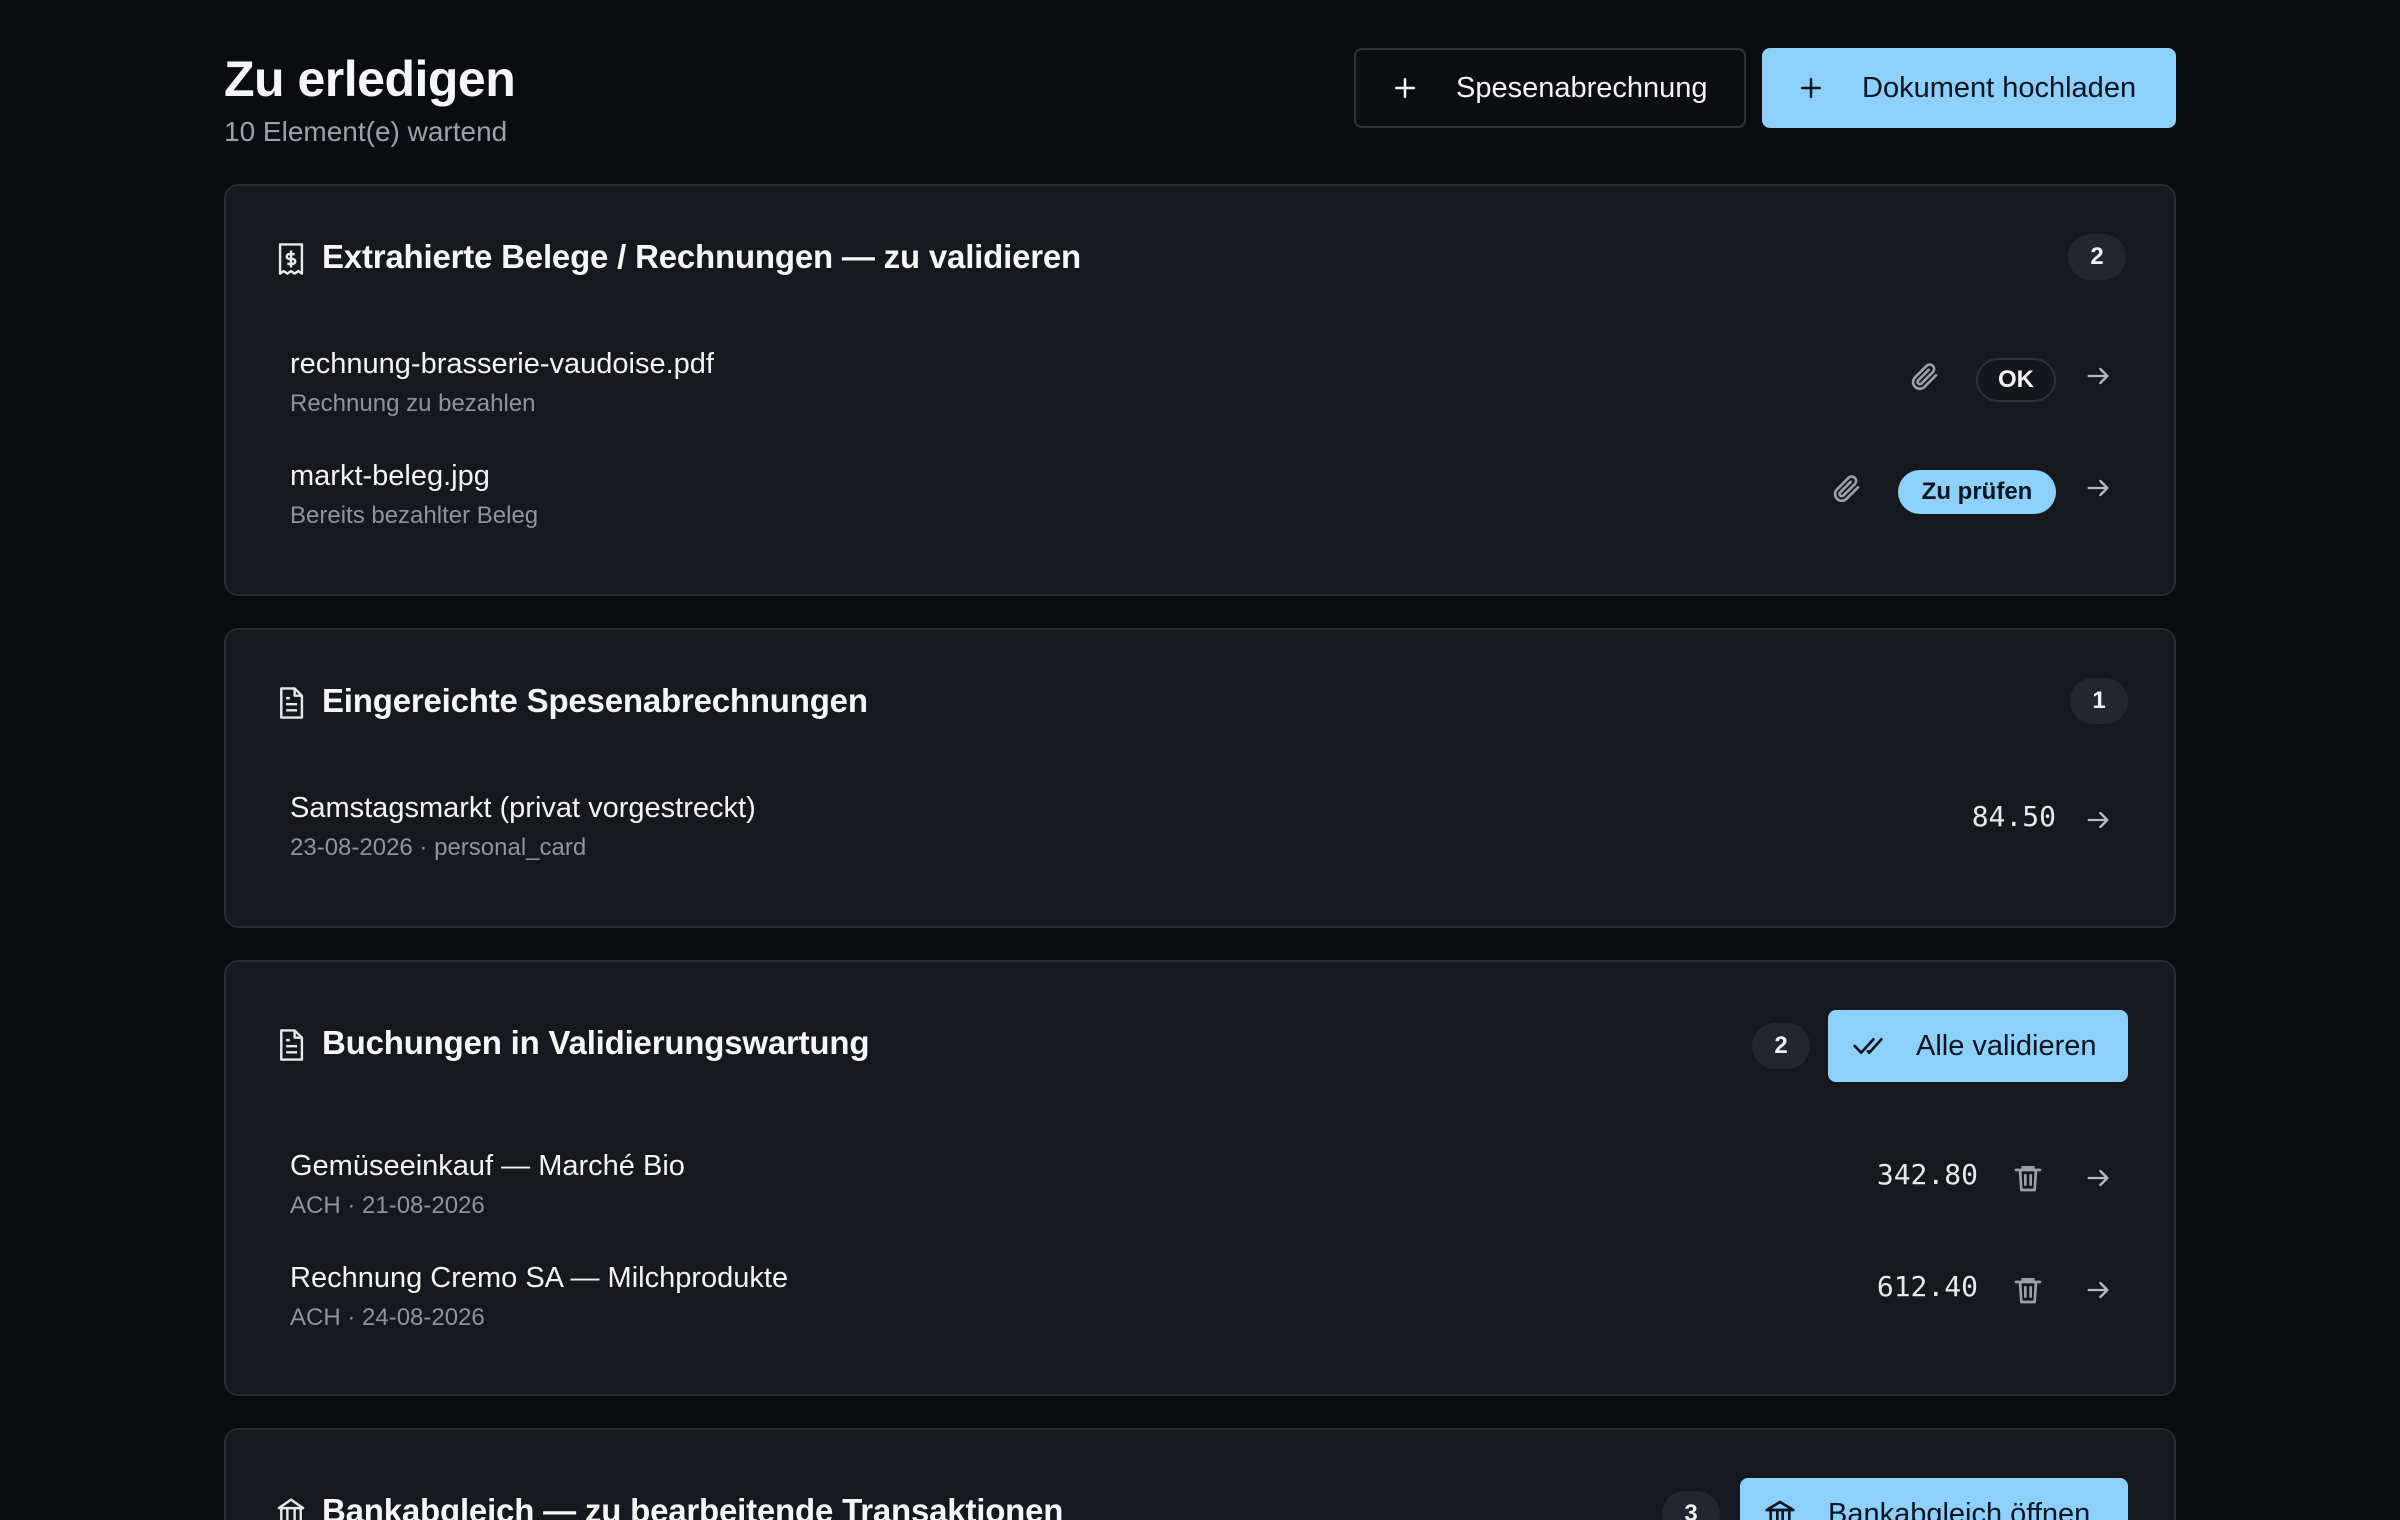 The height and width of the screenshot is (1520, 2400). Describe the element at coordinates (487, 1166) in the screenshot. I see `item-title: Gemüseeinkauf — Marché Bio` at that location.